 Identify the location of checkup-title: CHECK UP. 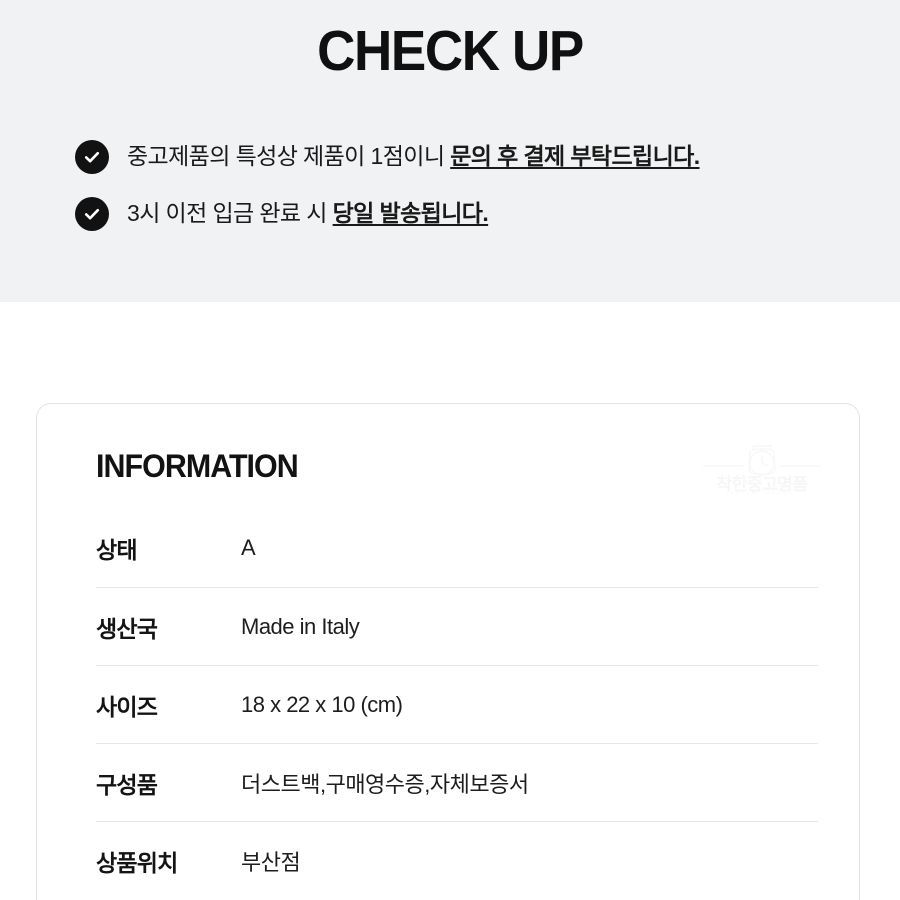
(450, 51).